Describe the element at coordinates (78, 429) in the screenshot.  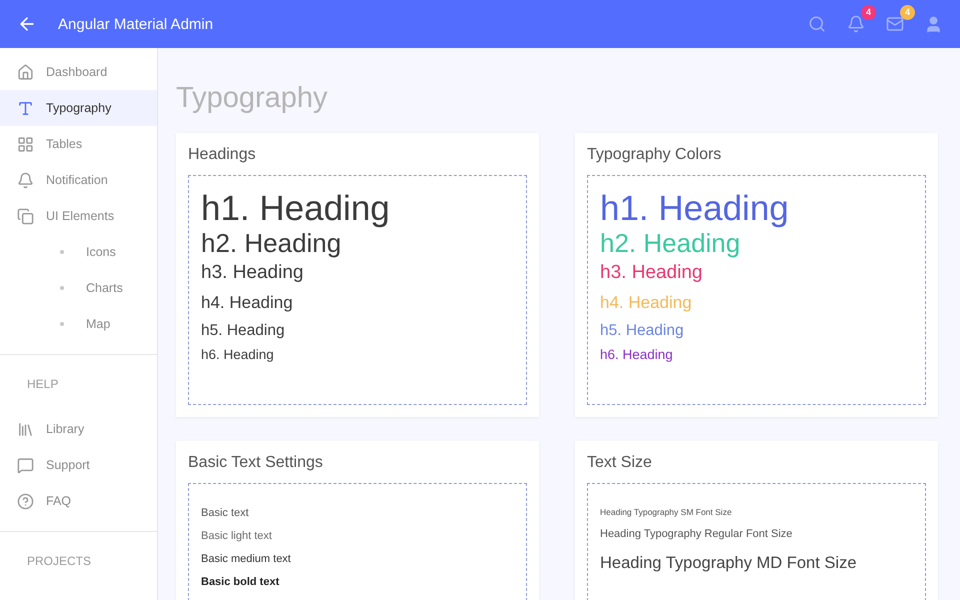
I see `sidebar-item: Library` at that location.